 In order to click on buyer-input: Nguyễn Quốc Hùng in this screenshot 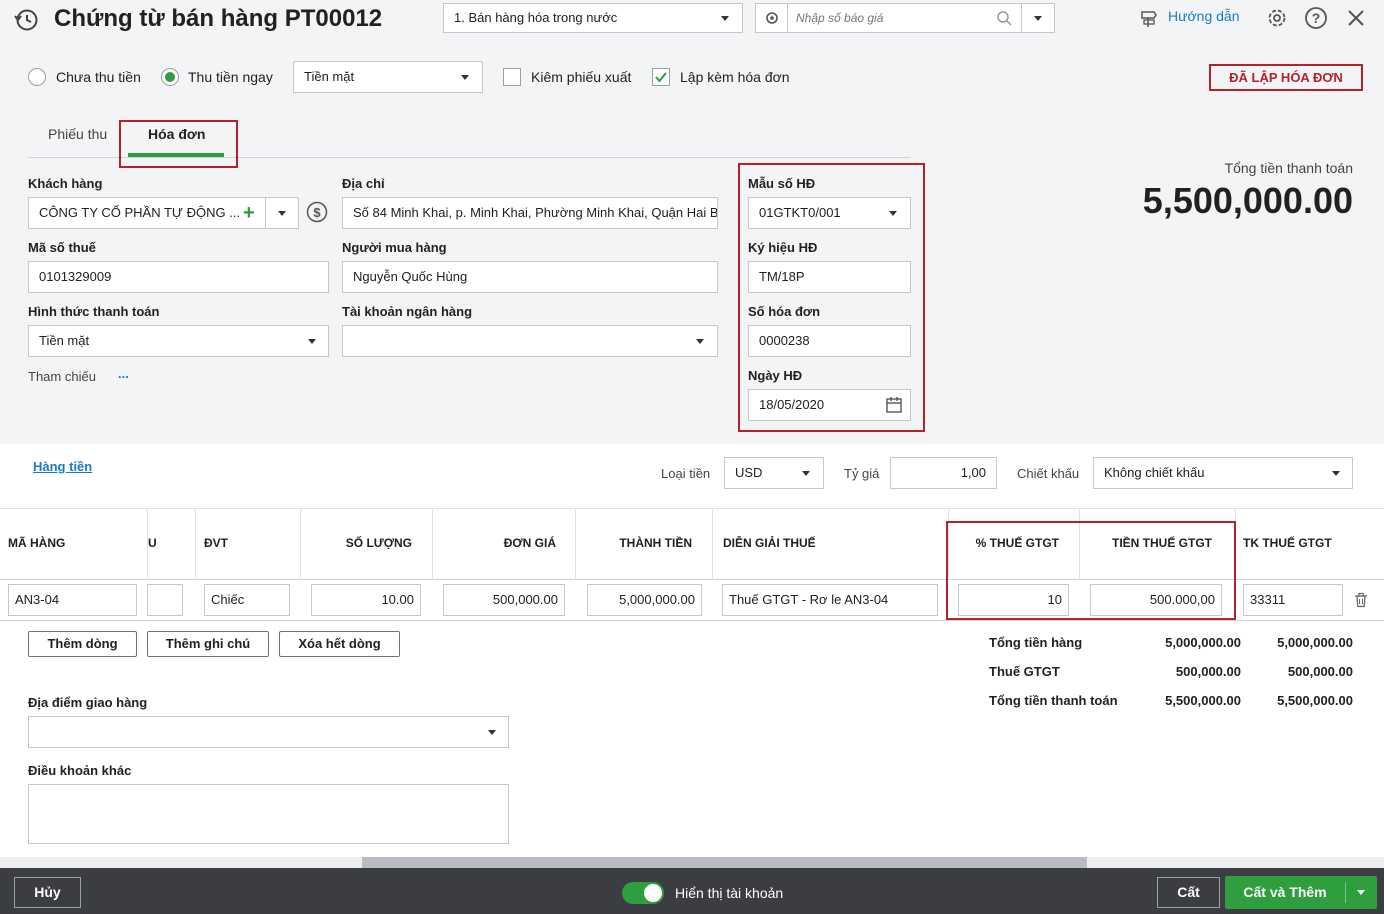, I will do `click(530, 277)`.